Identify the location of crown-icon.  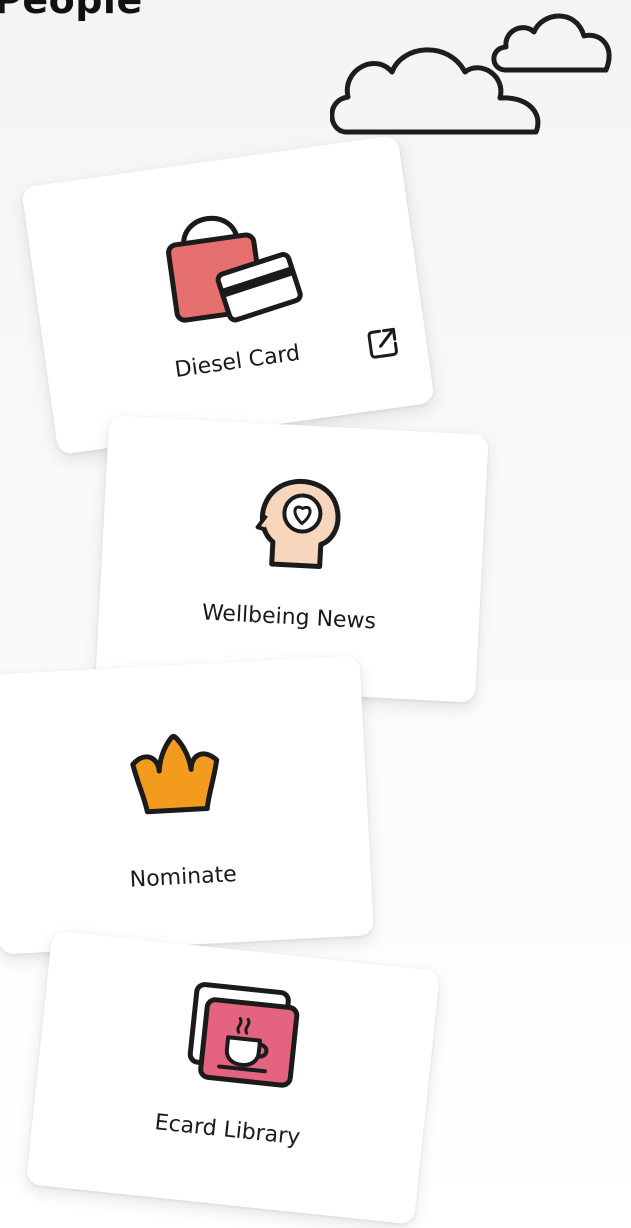
(175, 774).